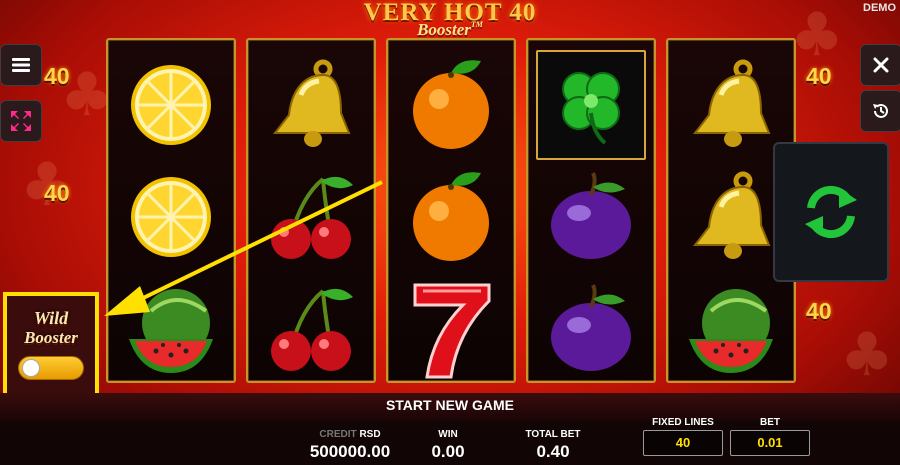  I want to click on arrow-shaft, so click(258, 242).